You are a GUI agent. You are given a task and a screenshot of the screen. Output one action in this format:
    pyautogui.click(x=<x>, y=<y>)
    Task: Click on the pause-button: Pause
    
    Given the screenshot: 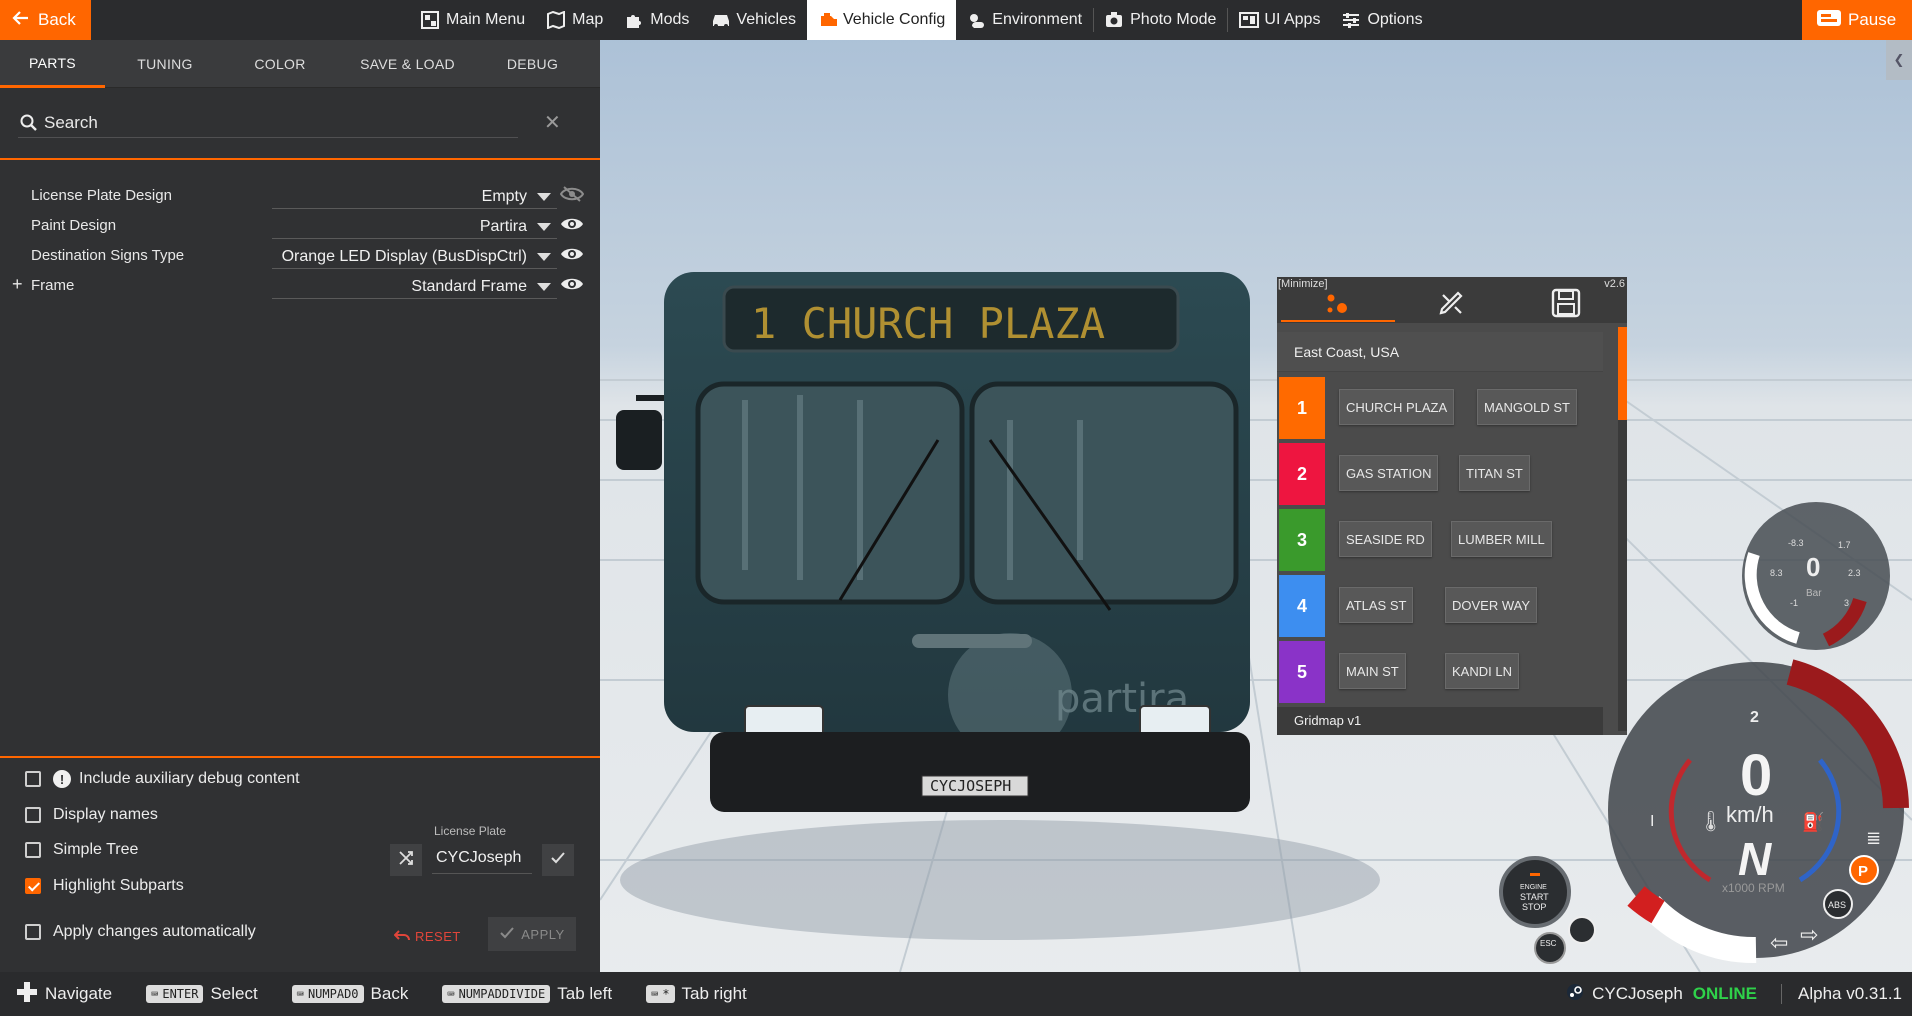 What is the action you would take?
    pyautogui.click(x=1857, y=20)
    